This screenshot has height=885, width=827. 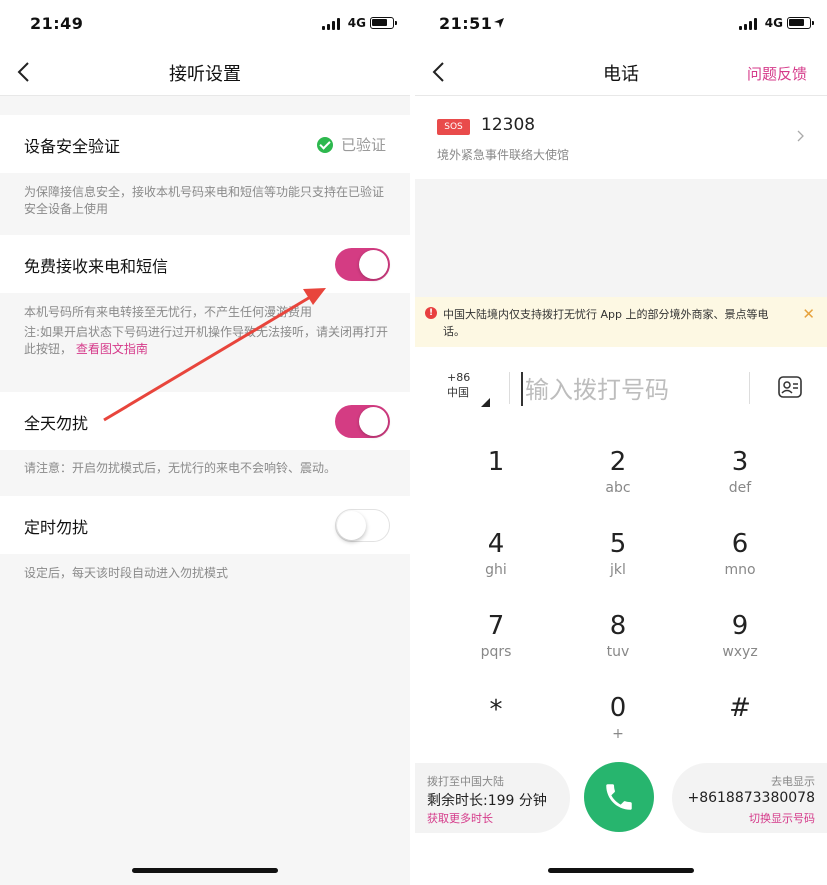 I want to click on phone-icon, so click(x=619, y=797).